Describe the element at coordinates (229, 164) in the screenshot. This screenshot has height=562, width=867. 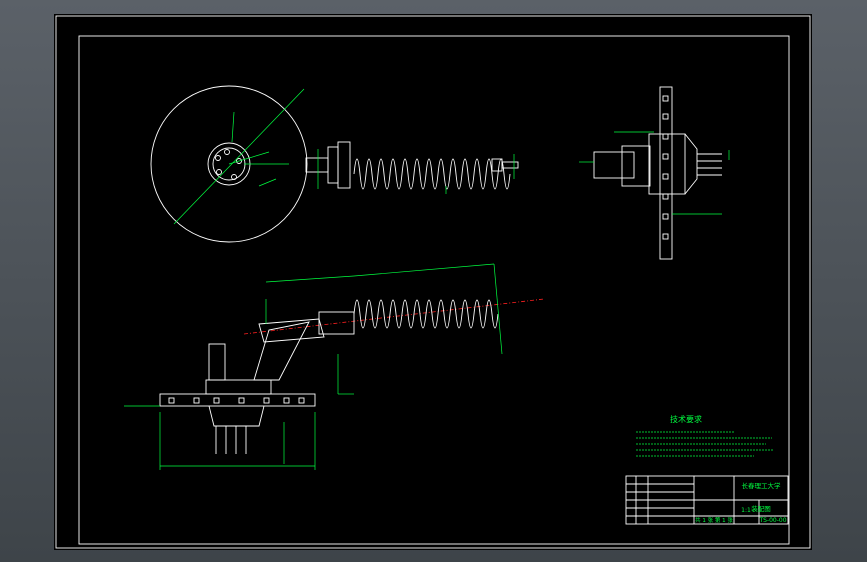
I see `disc-view` at that location.